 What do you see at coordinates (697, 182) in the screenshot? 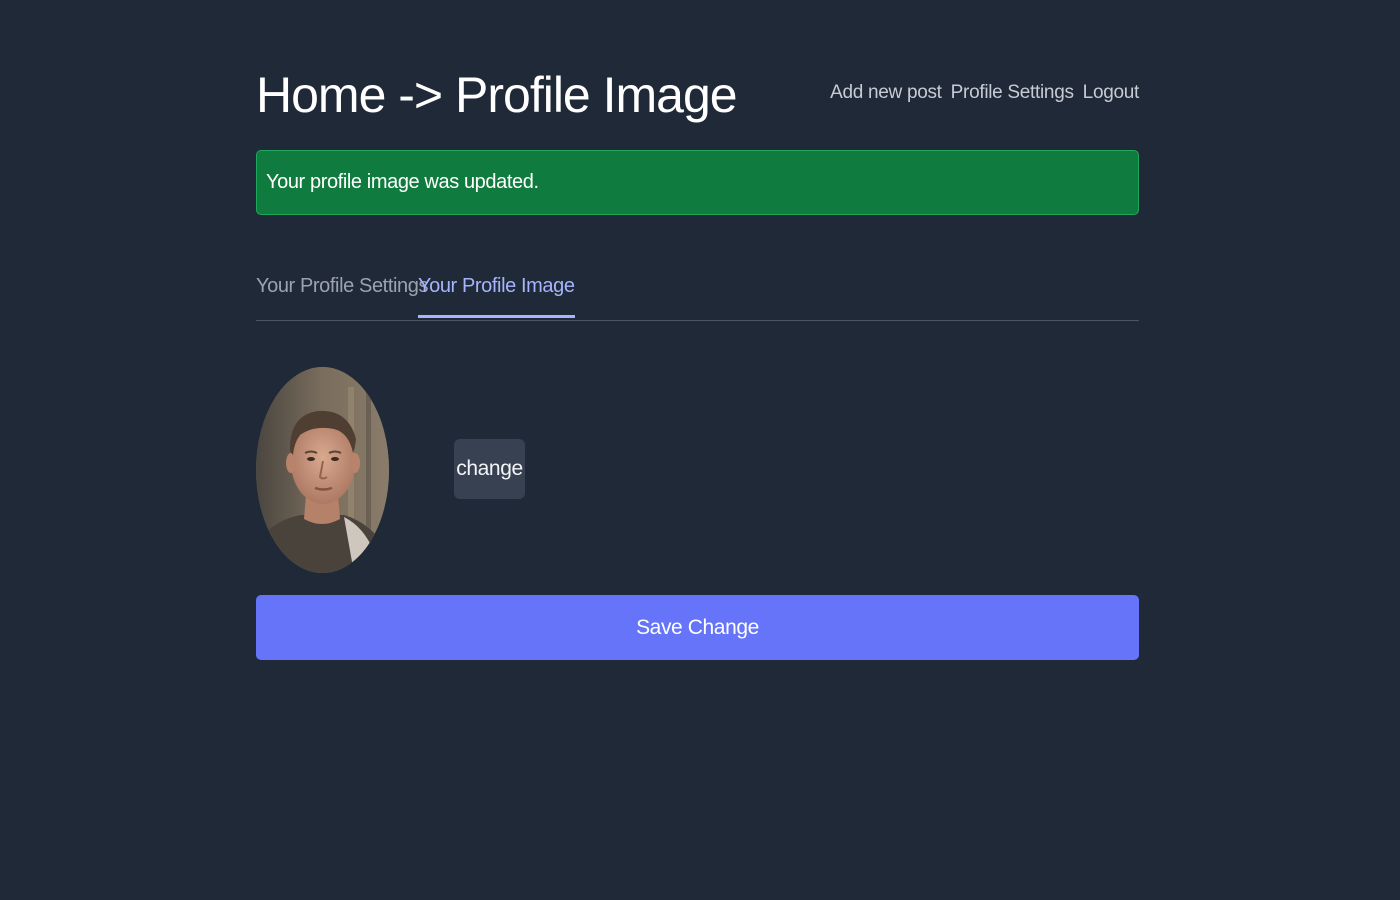
I see `success-alert: Your profile image was updated.` at bounding box center [697, 182].